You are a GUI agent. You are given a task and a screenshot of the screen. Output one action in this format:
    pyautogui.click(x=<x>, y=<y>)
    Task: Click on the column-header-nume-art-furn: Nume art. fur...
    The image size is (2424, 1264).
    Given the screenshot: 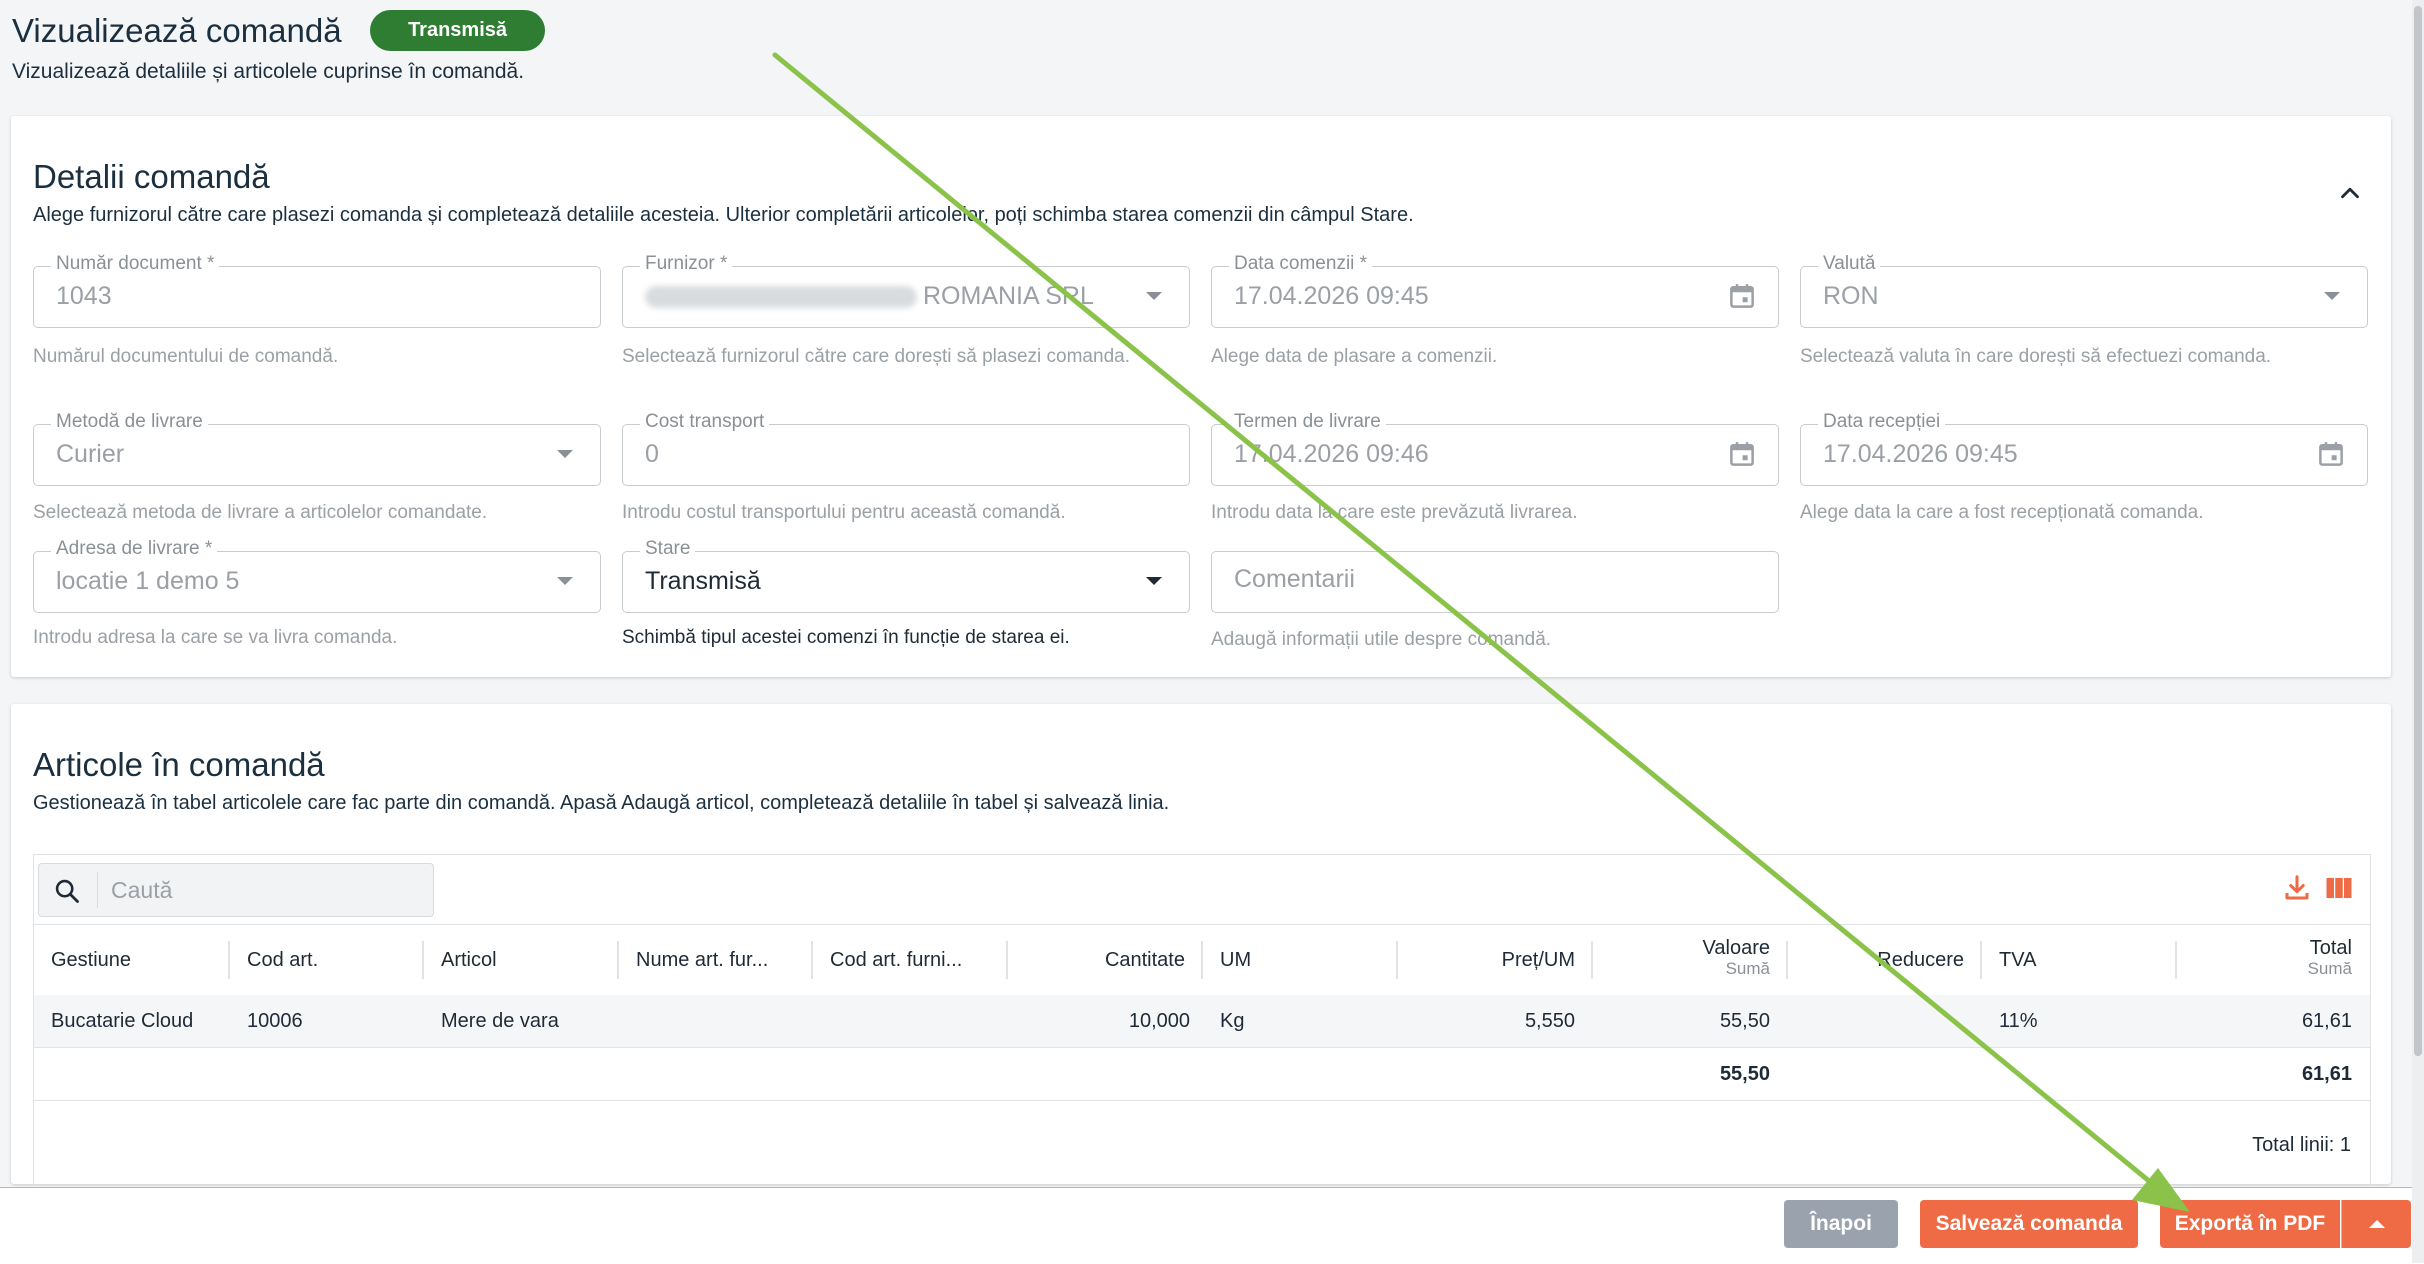 What is the action you would take?
    pyautogui.click(x=716, y=960)
    